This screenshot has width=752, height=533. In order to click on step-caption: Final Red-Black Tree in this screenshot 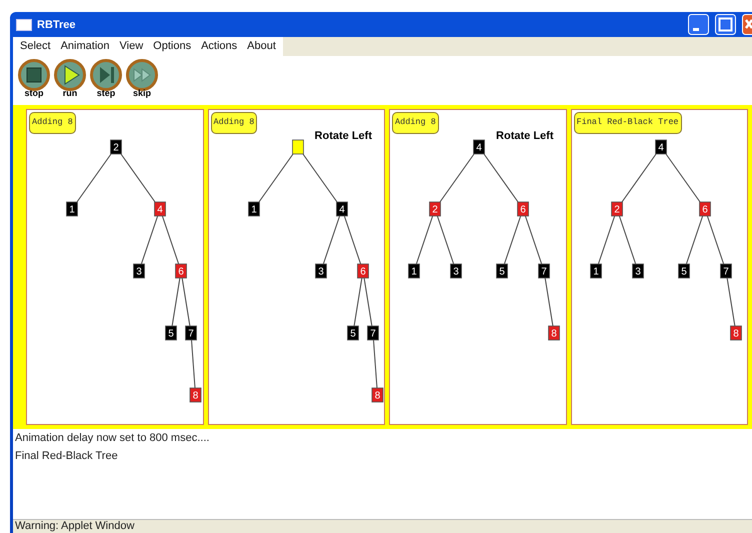, I will do `click(628, 123)`.